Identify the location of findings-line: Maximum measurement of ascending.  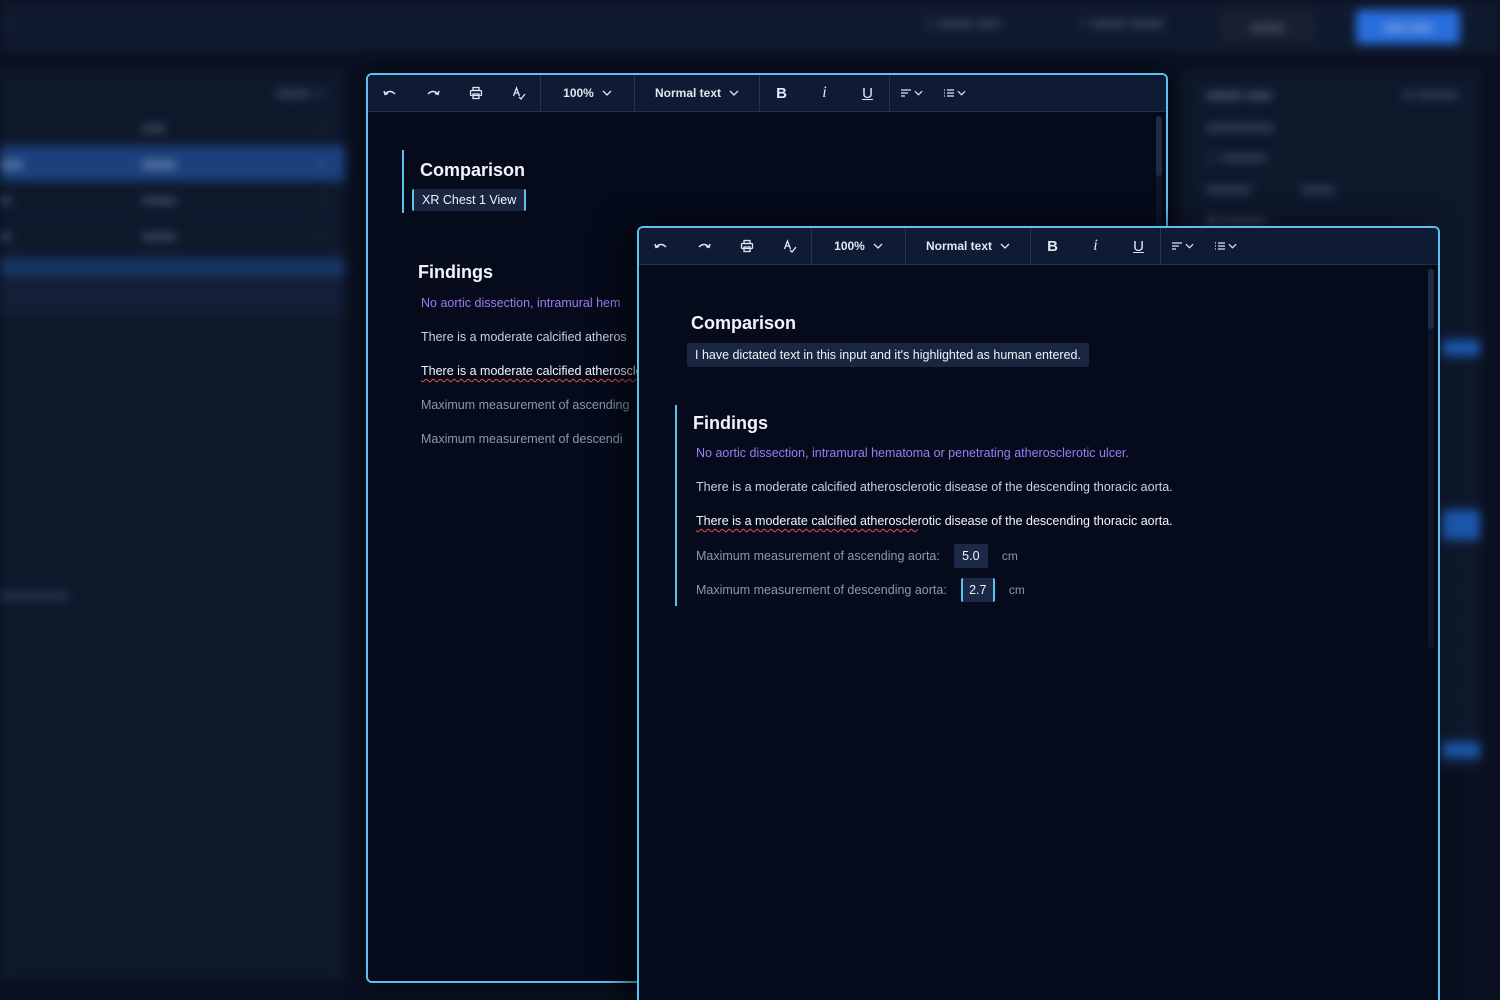
(532, 405).